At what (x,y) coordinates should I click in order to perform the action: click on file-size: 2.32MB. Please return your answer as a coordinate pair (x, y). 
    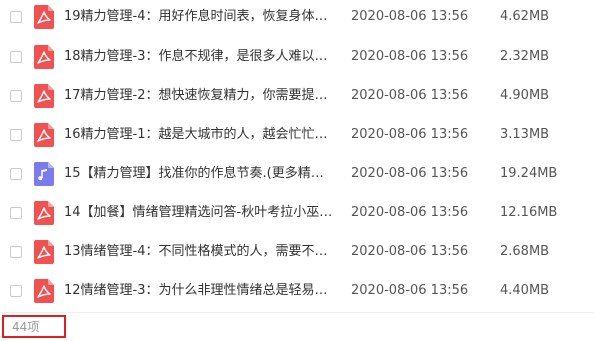
    Looking at the image, I should click on (525, 56).